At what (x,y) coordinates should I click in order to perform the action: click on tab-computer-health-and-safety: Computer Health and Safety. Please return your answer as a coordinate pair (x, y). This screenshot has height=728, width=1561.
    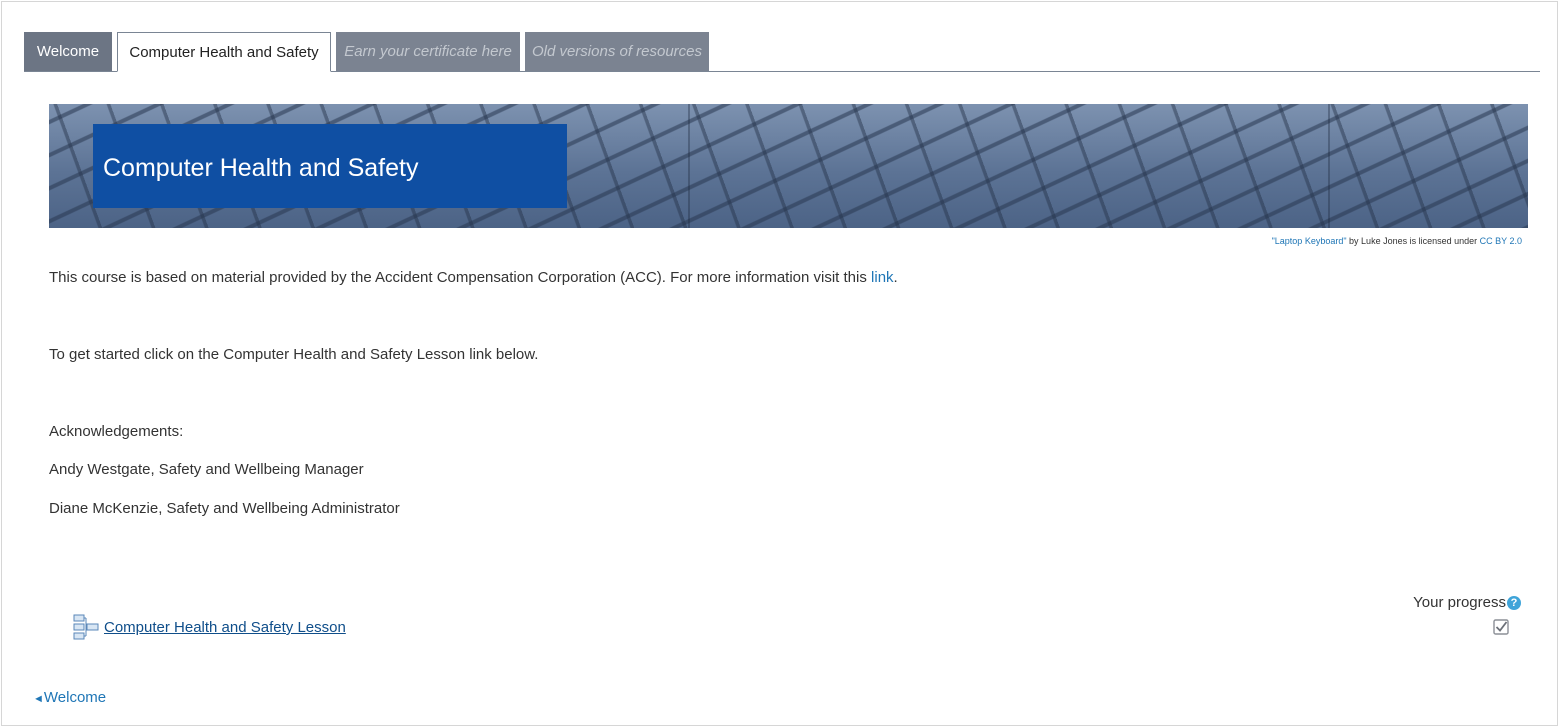
    Looking at the image, I should click on (224, 52).